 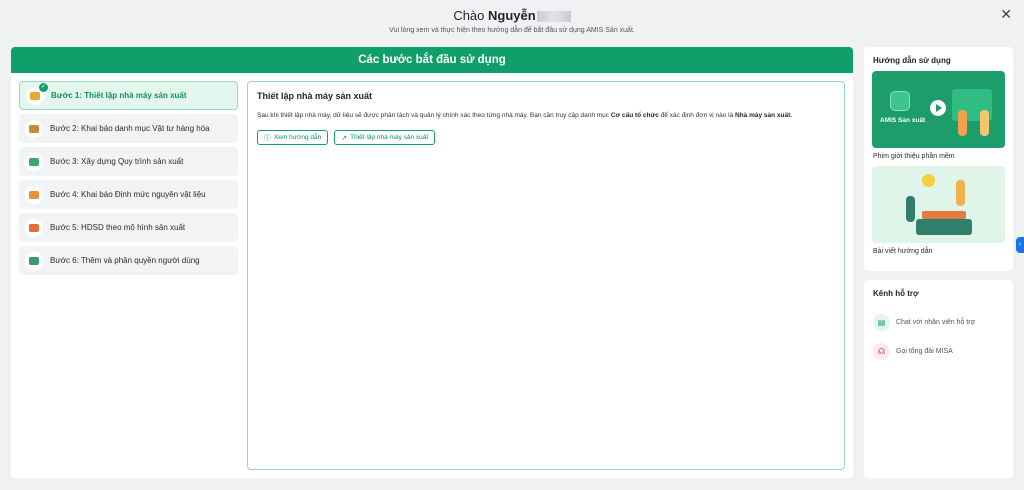 I want to click on process-icon, so click(x=34, y=161).